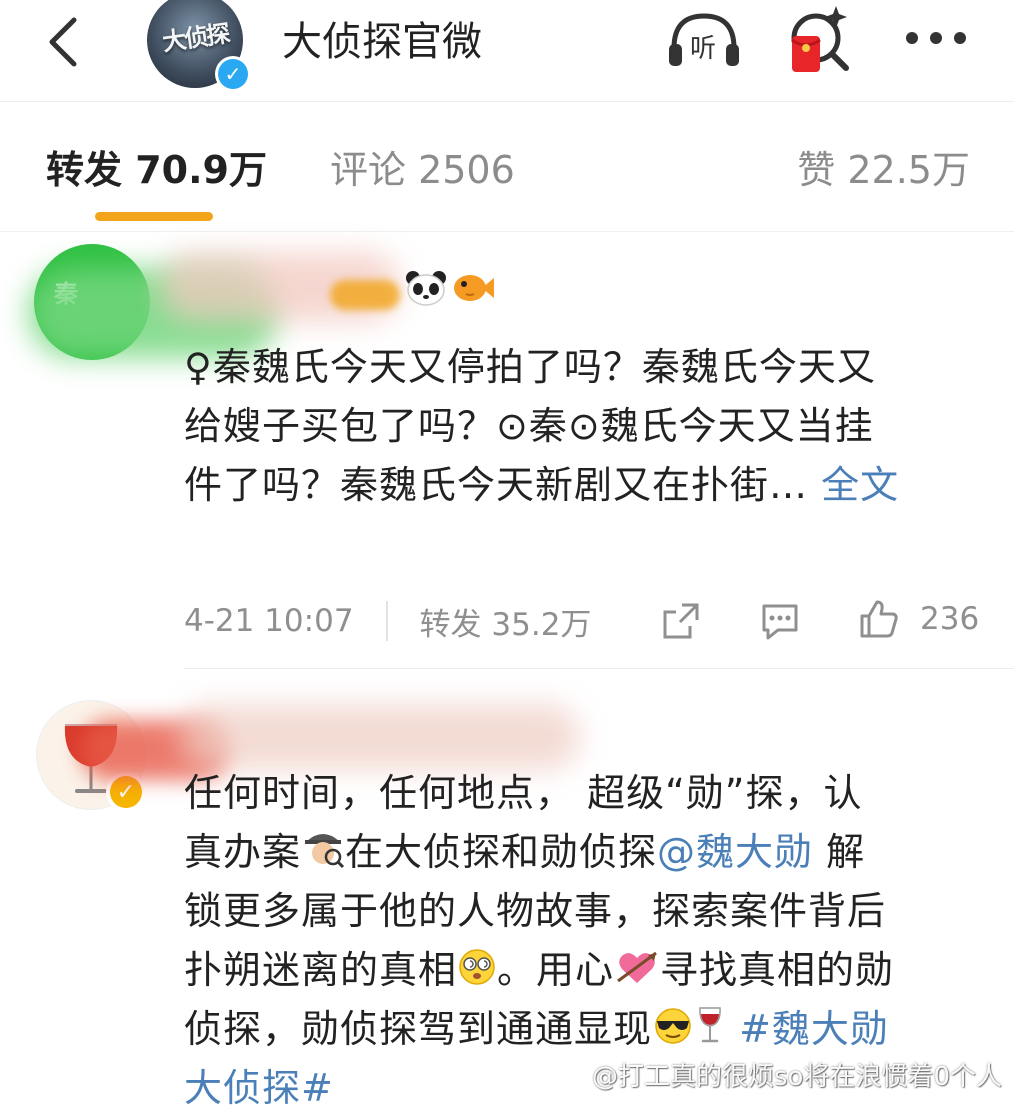  I want to click on sunglasses-emoji-icon, so click(673, 1026).